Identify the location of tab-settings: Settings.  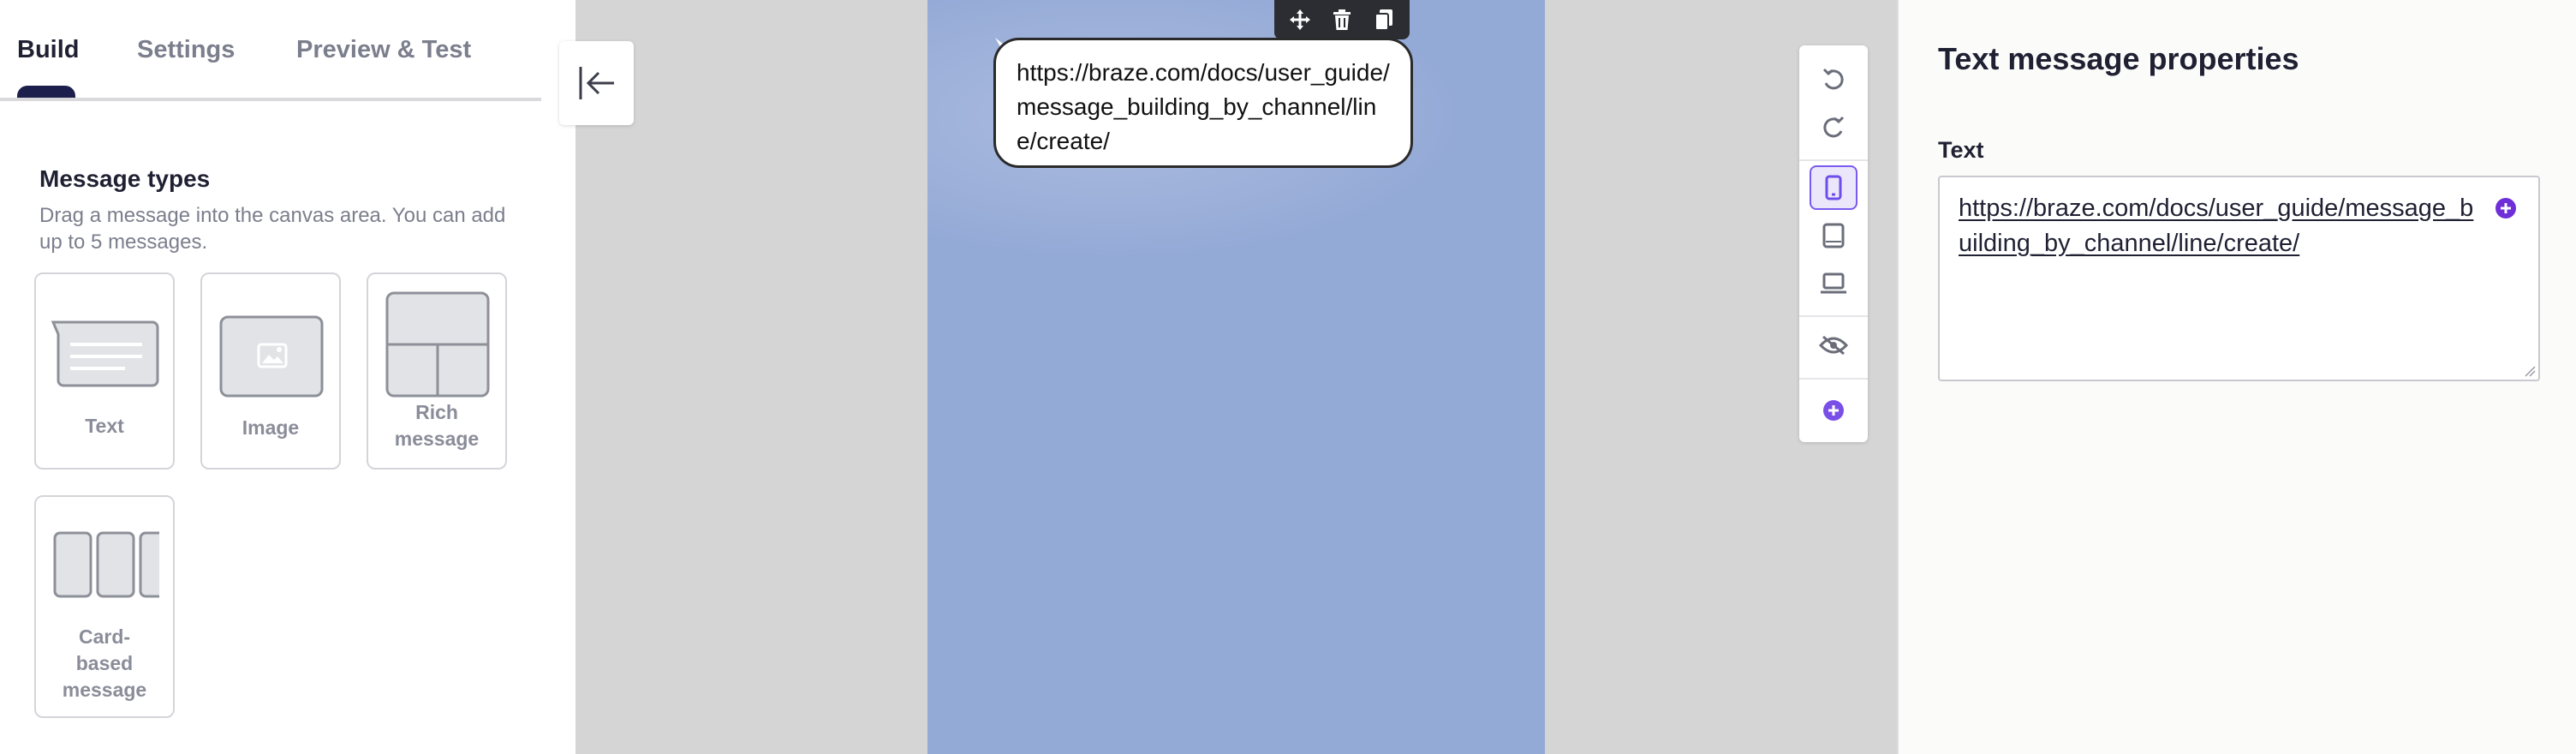
(186, 50).